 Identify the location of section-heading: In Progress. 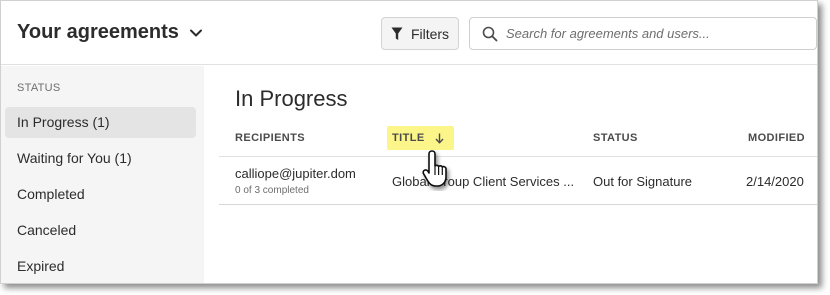
(291, 98).